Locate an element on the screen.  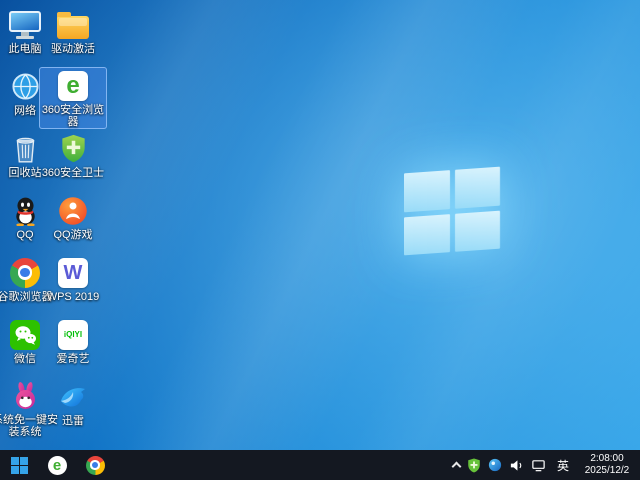
start-button is located at coordinates (19, 465).